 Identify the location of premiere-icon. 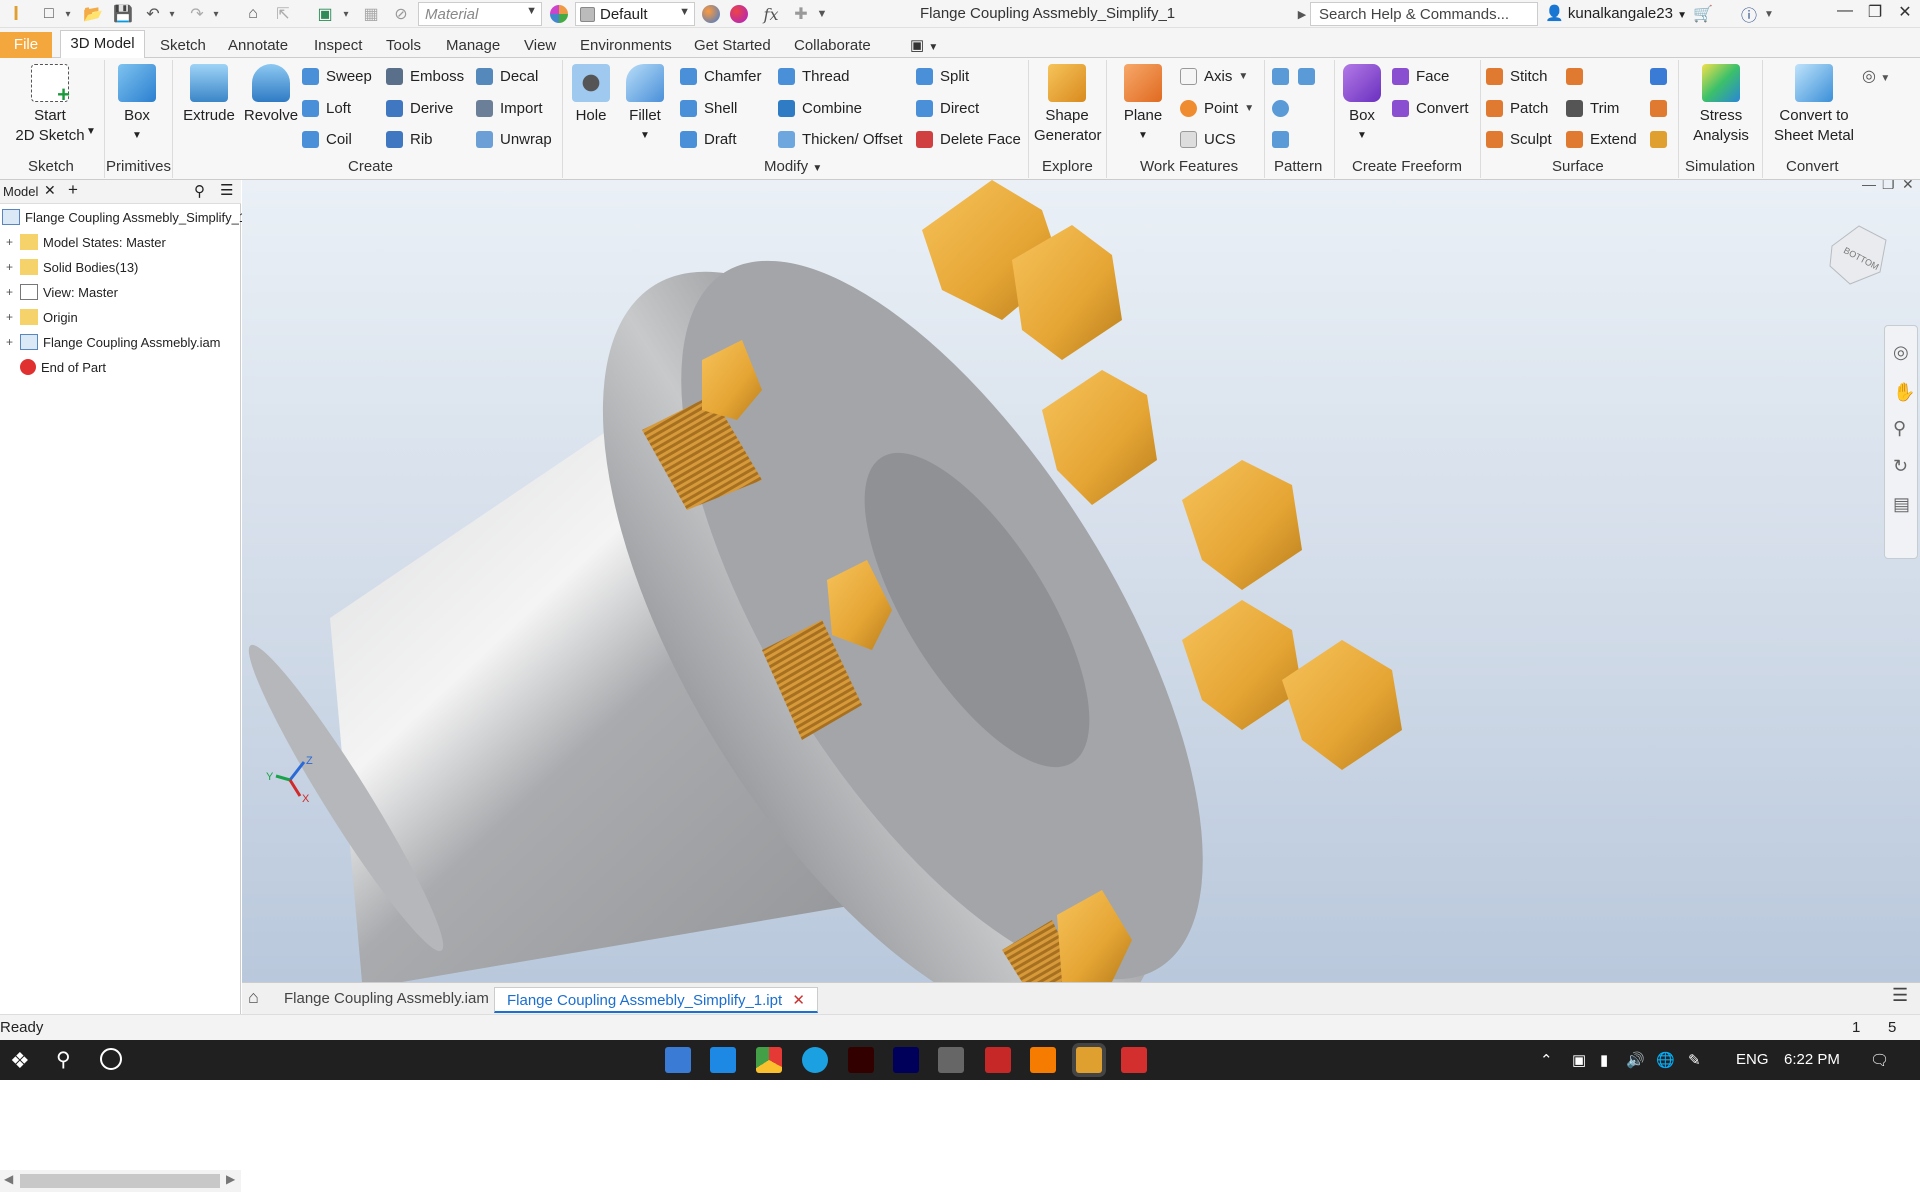
(906, 1060).